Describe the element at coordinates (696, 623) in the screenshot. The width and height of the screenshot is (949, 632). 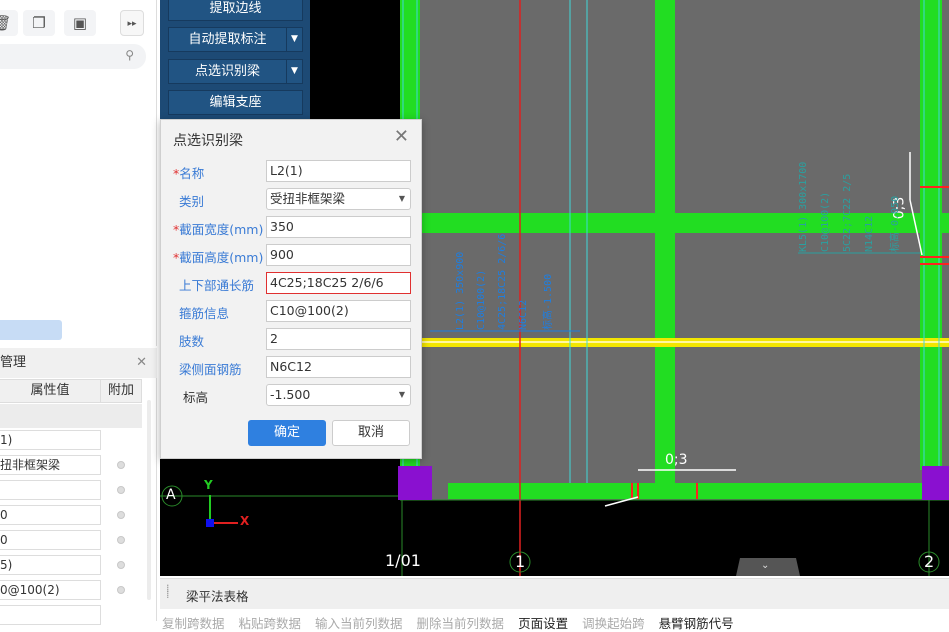
I see `toolbar-button: 悬臂钢筋代号` at that location.